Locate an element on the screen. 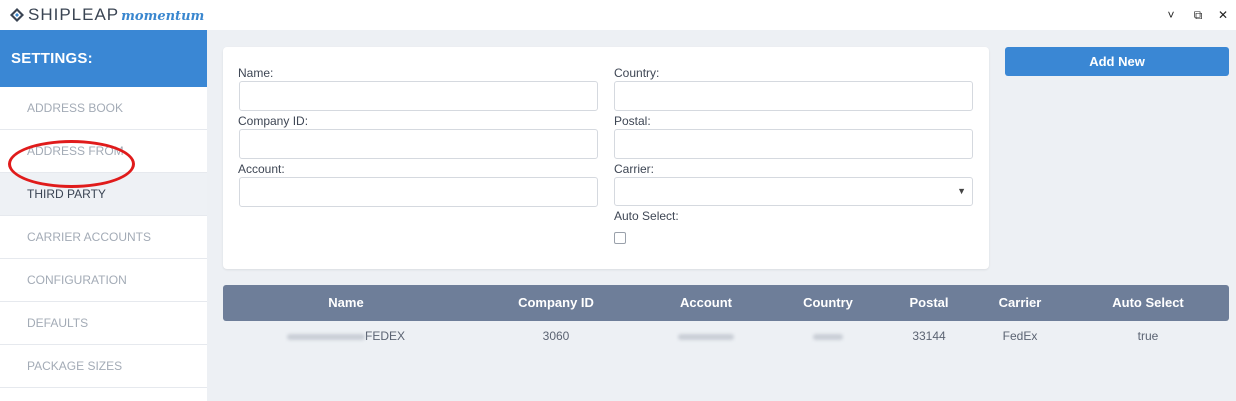 This screenshot has width=1236, height=401. country-field is located at coordinates (793, 96).